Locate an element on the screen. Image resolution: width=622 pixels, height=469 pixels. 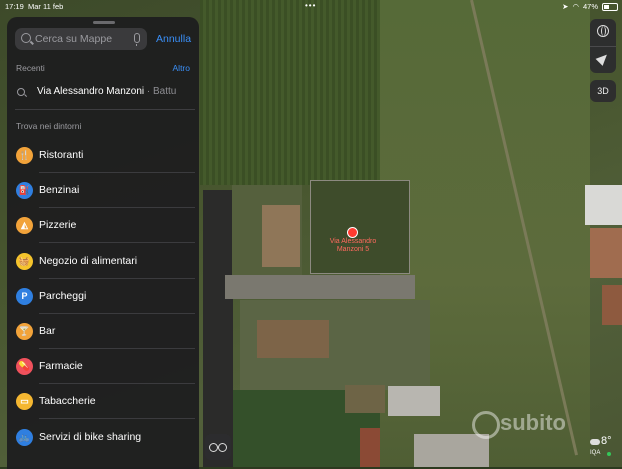
category-item: ▭ Tabaccherie is located at coordinates (105, 402).